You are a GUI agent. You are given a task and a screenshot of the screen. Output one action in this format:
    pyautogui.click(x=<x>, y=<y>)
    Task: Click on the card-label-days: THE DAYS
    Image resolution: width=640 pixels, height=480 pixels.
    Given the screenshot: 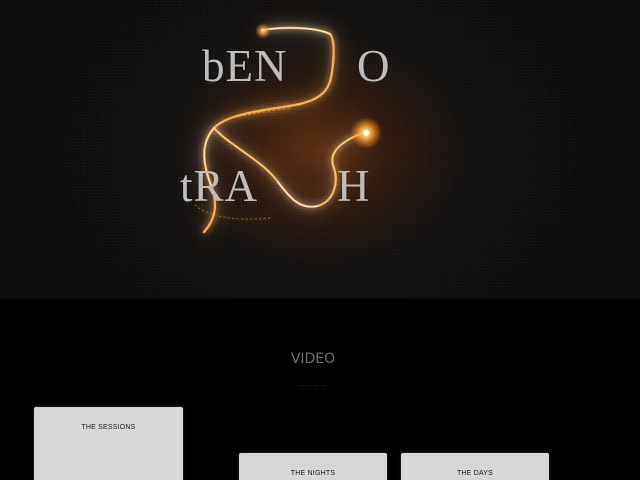 What is the action you would take?
    pyautogui.click(x=475, y=473)
    